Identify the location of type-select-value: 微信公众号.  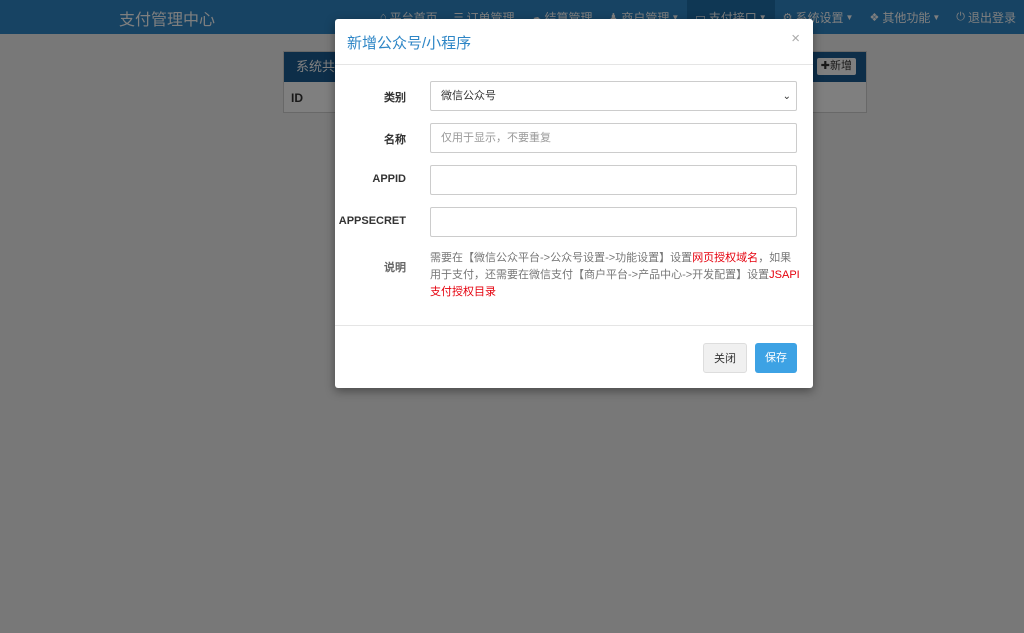
(468, 96).